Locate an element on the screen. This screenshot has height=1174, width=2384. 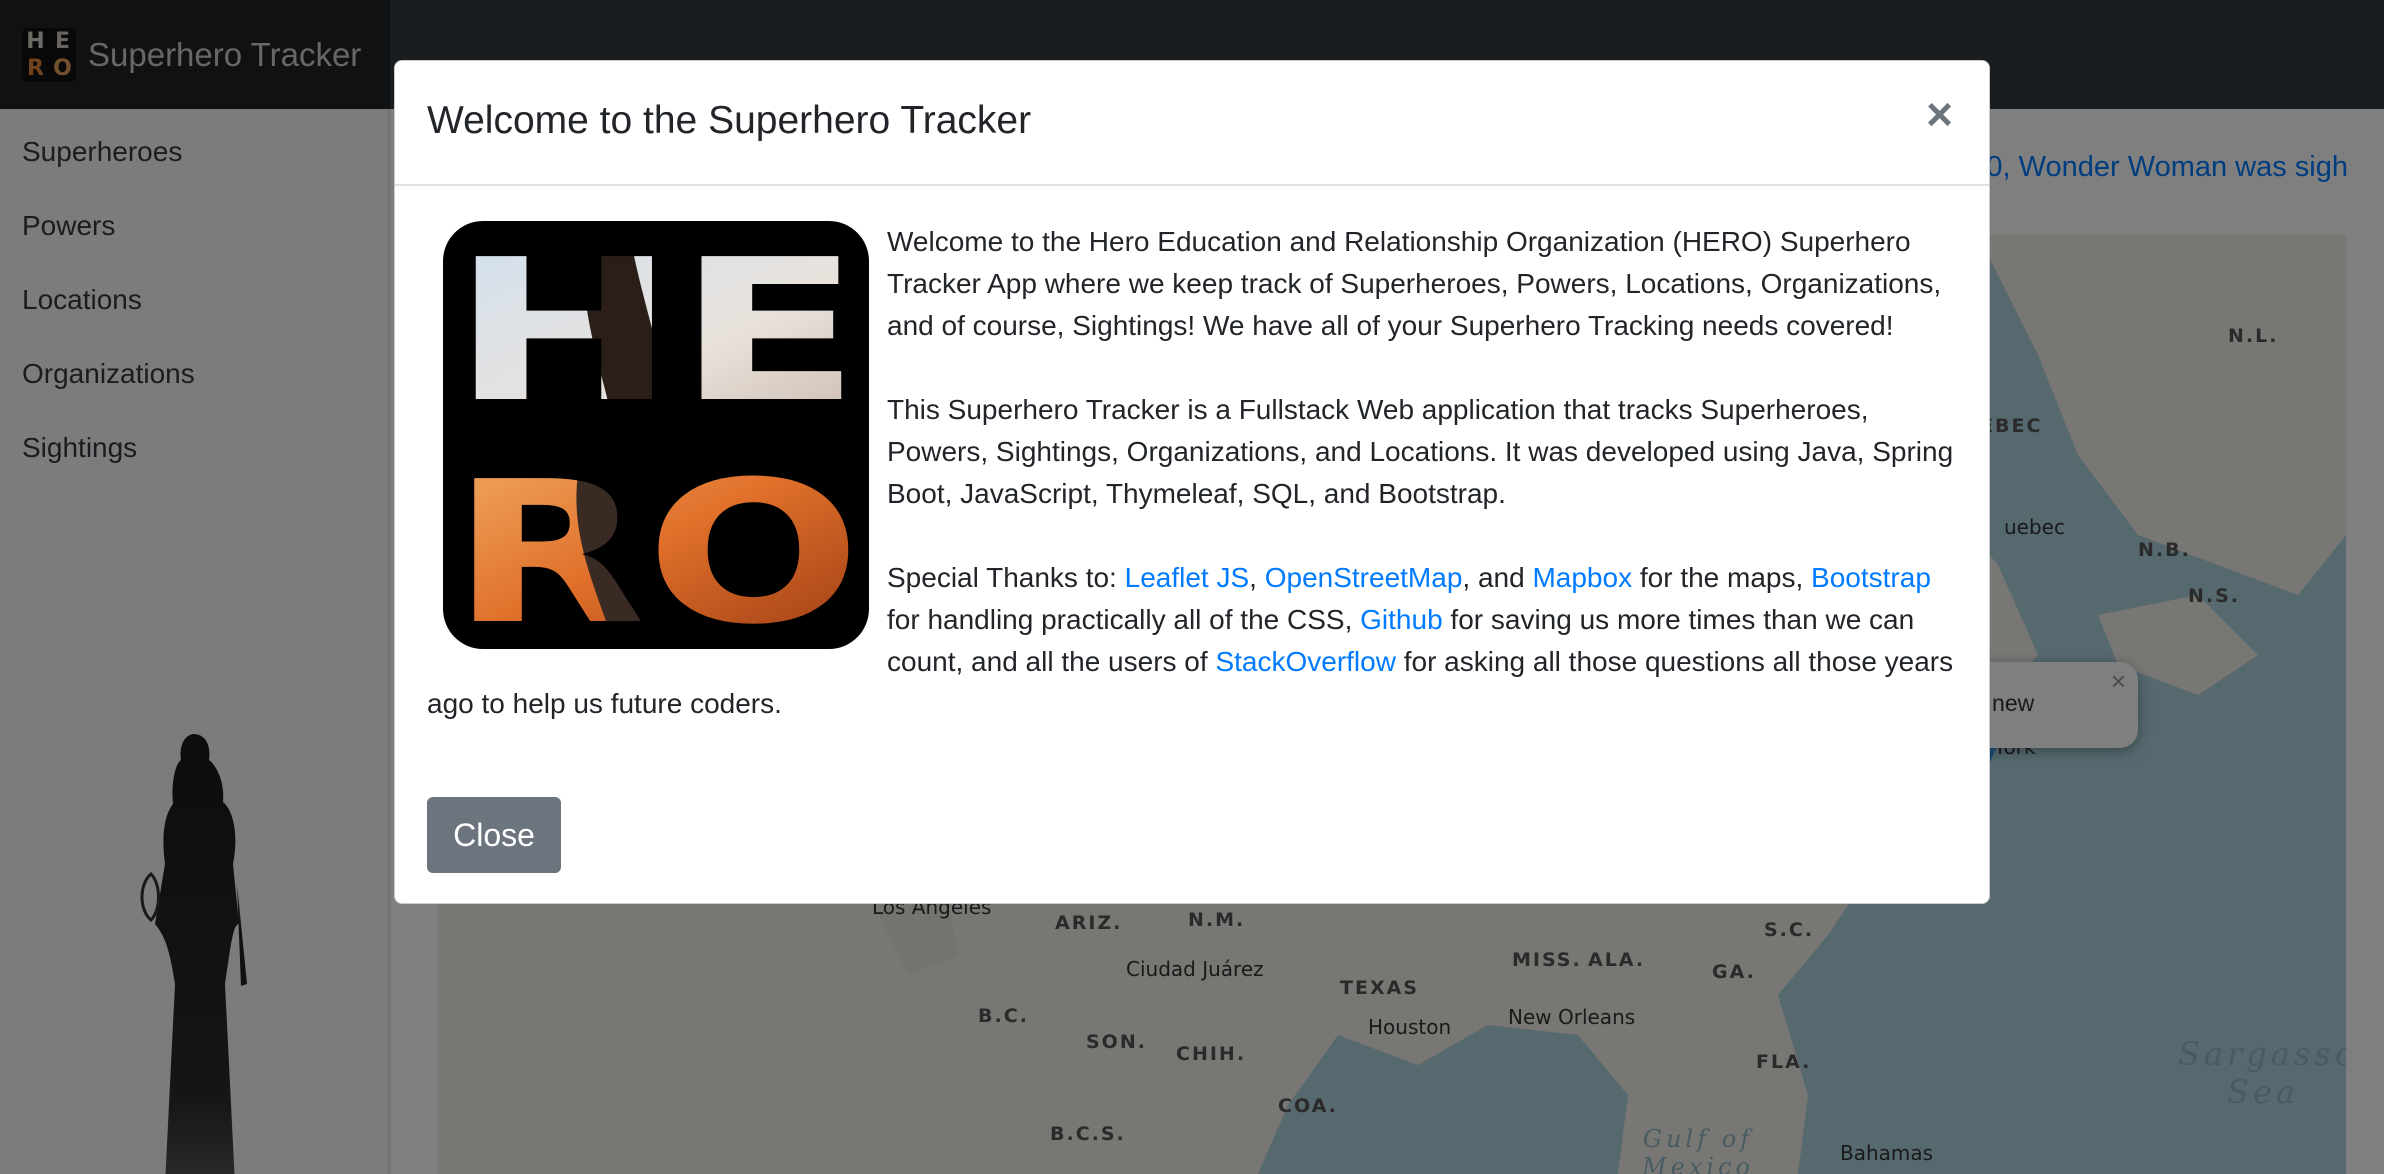
modal-header: Welcome to the Superhero Tracker × is located at coordinates (1192, 123).